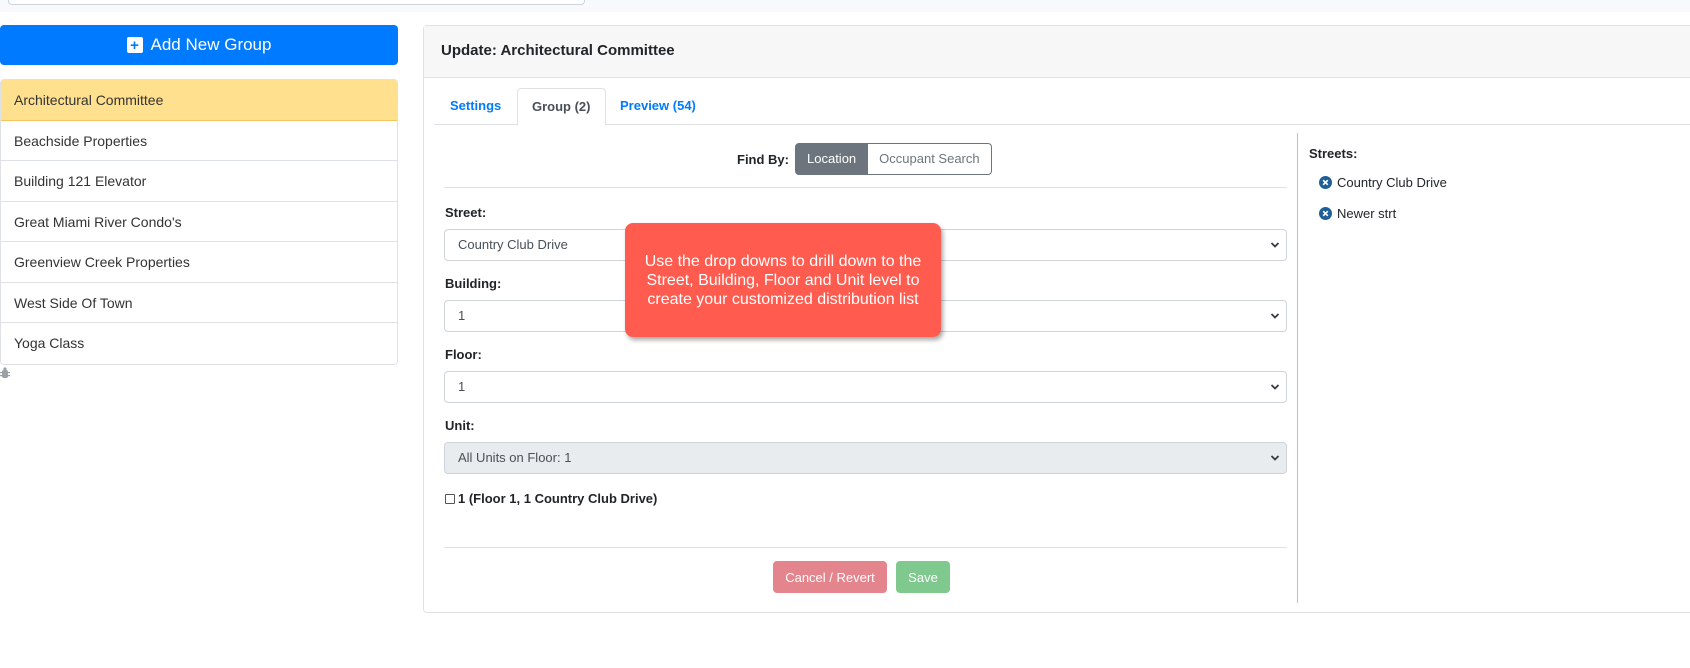 The height and width of the screenshot is (668, 1690). I want to click on top-bar, so click(845, 6).